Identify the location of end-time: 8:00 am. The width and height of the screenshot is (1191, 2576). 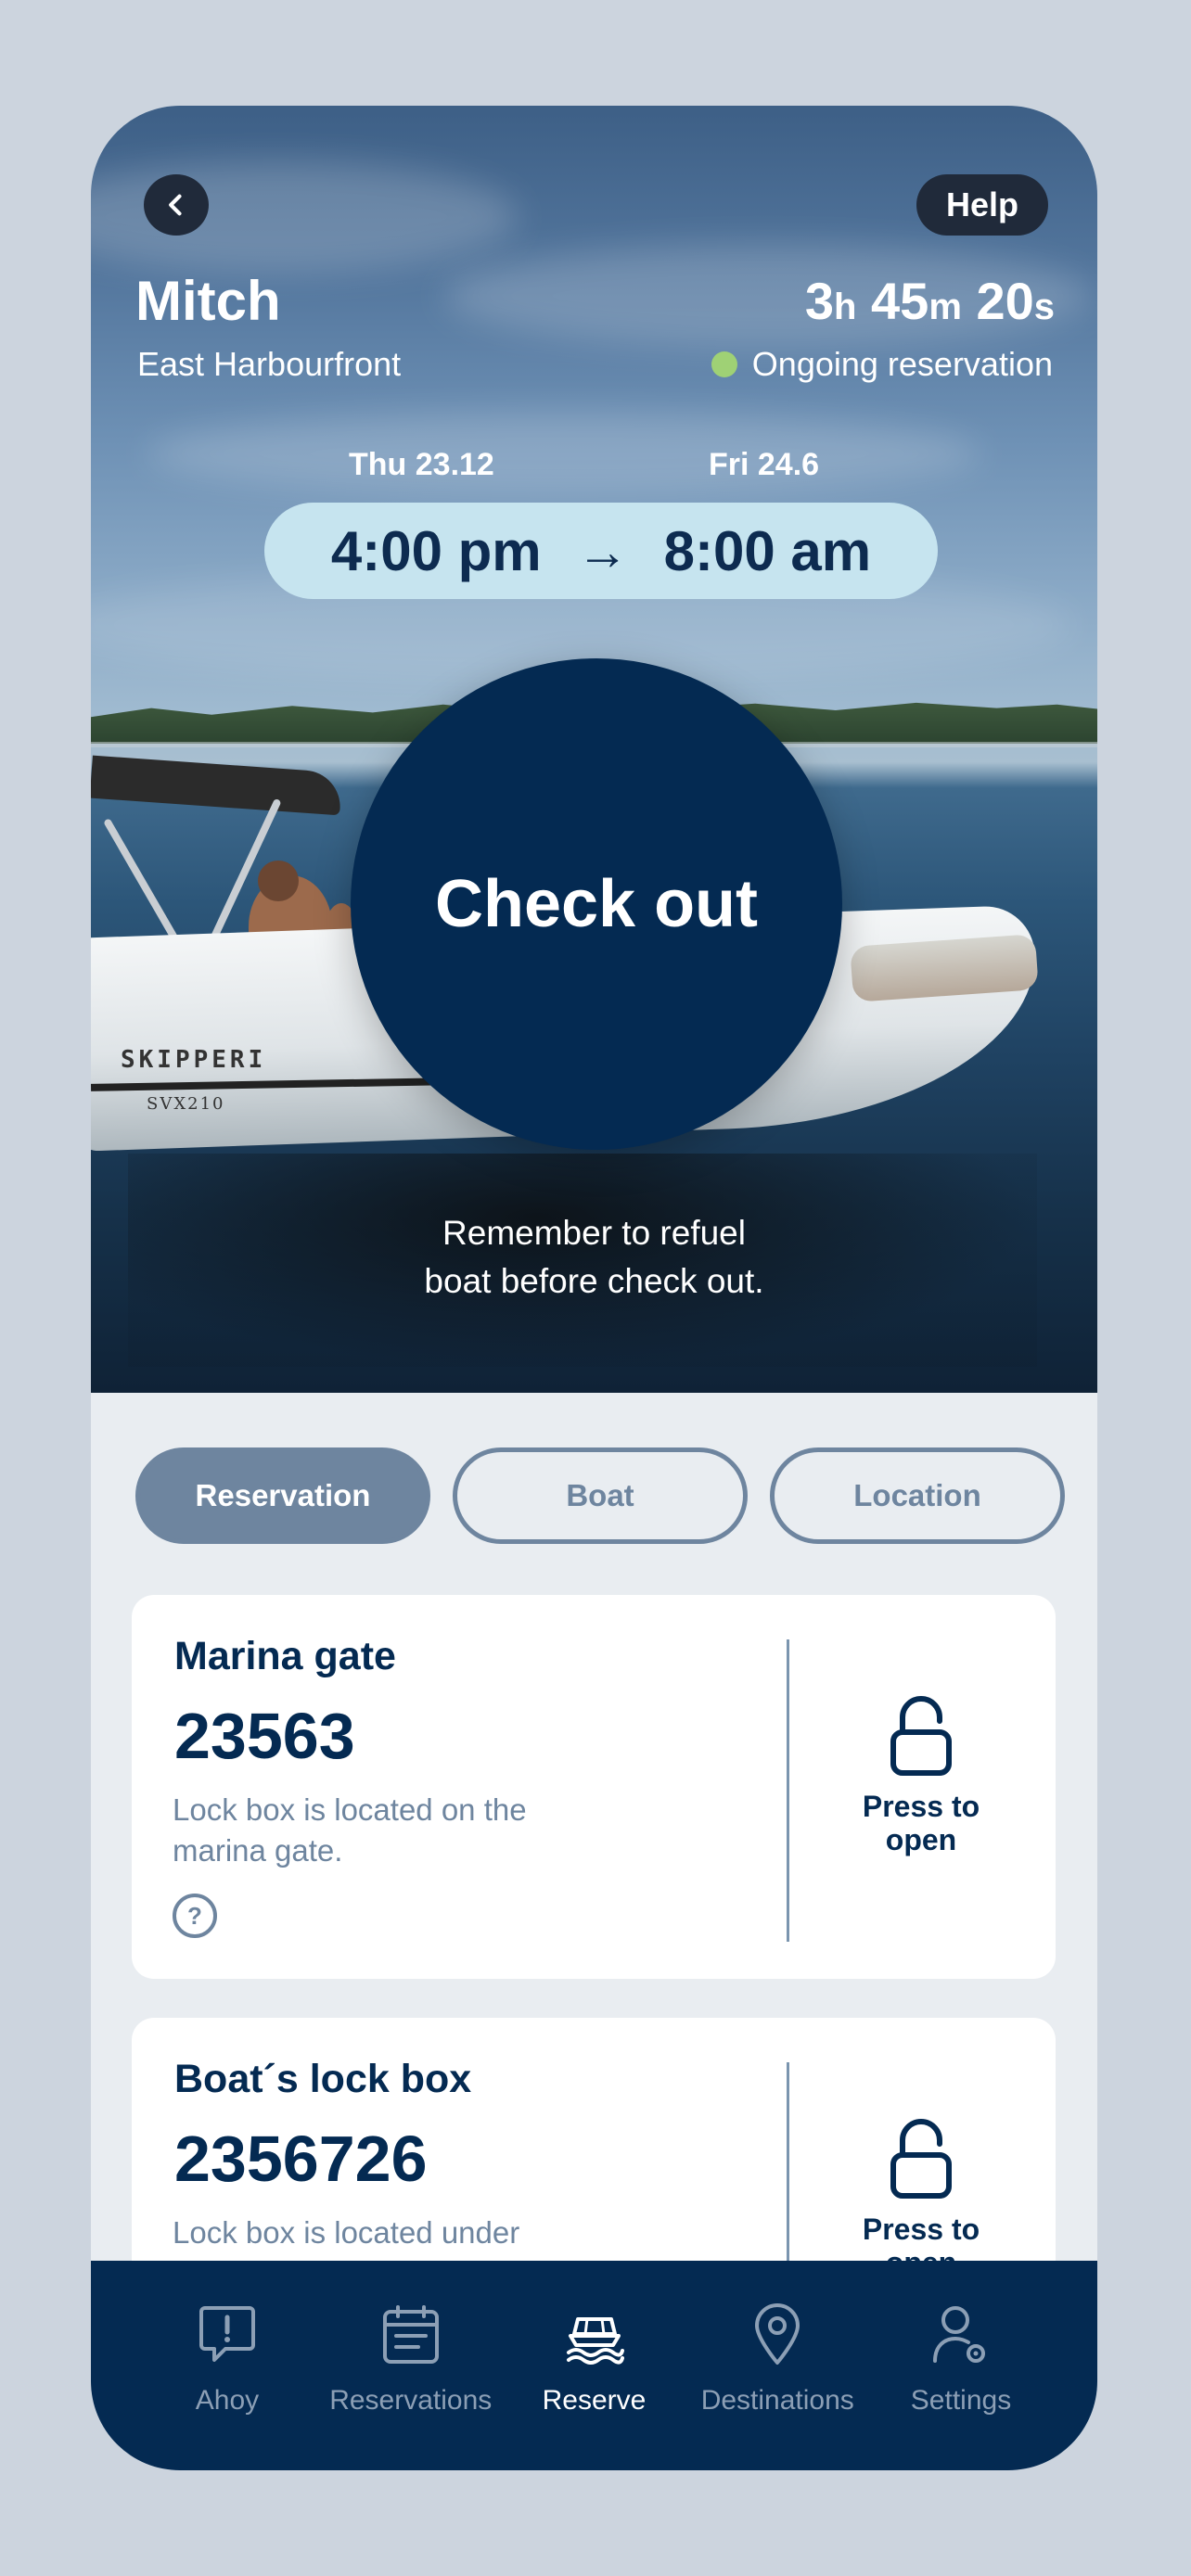
(767, 551).